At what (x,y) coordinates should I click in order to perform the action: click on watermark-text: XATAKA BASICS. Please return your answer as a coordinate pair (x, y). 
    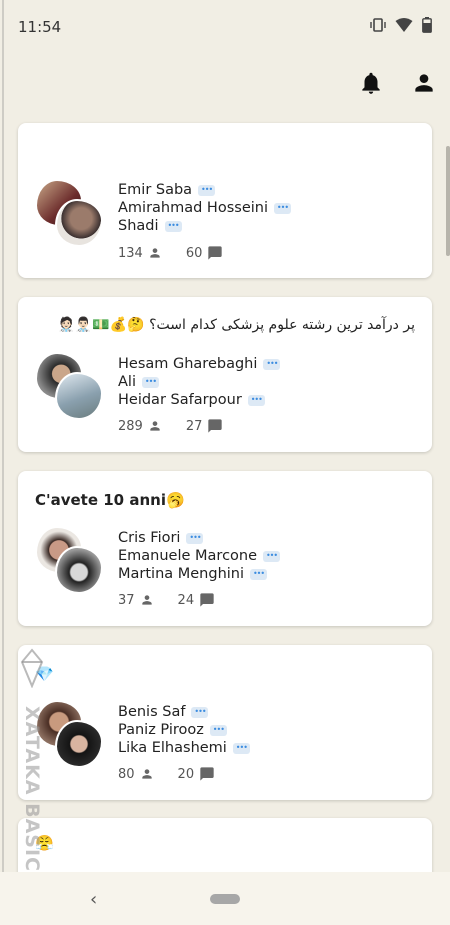
    Looking at the image, I should click on (32, 797).